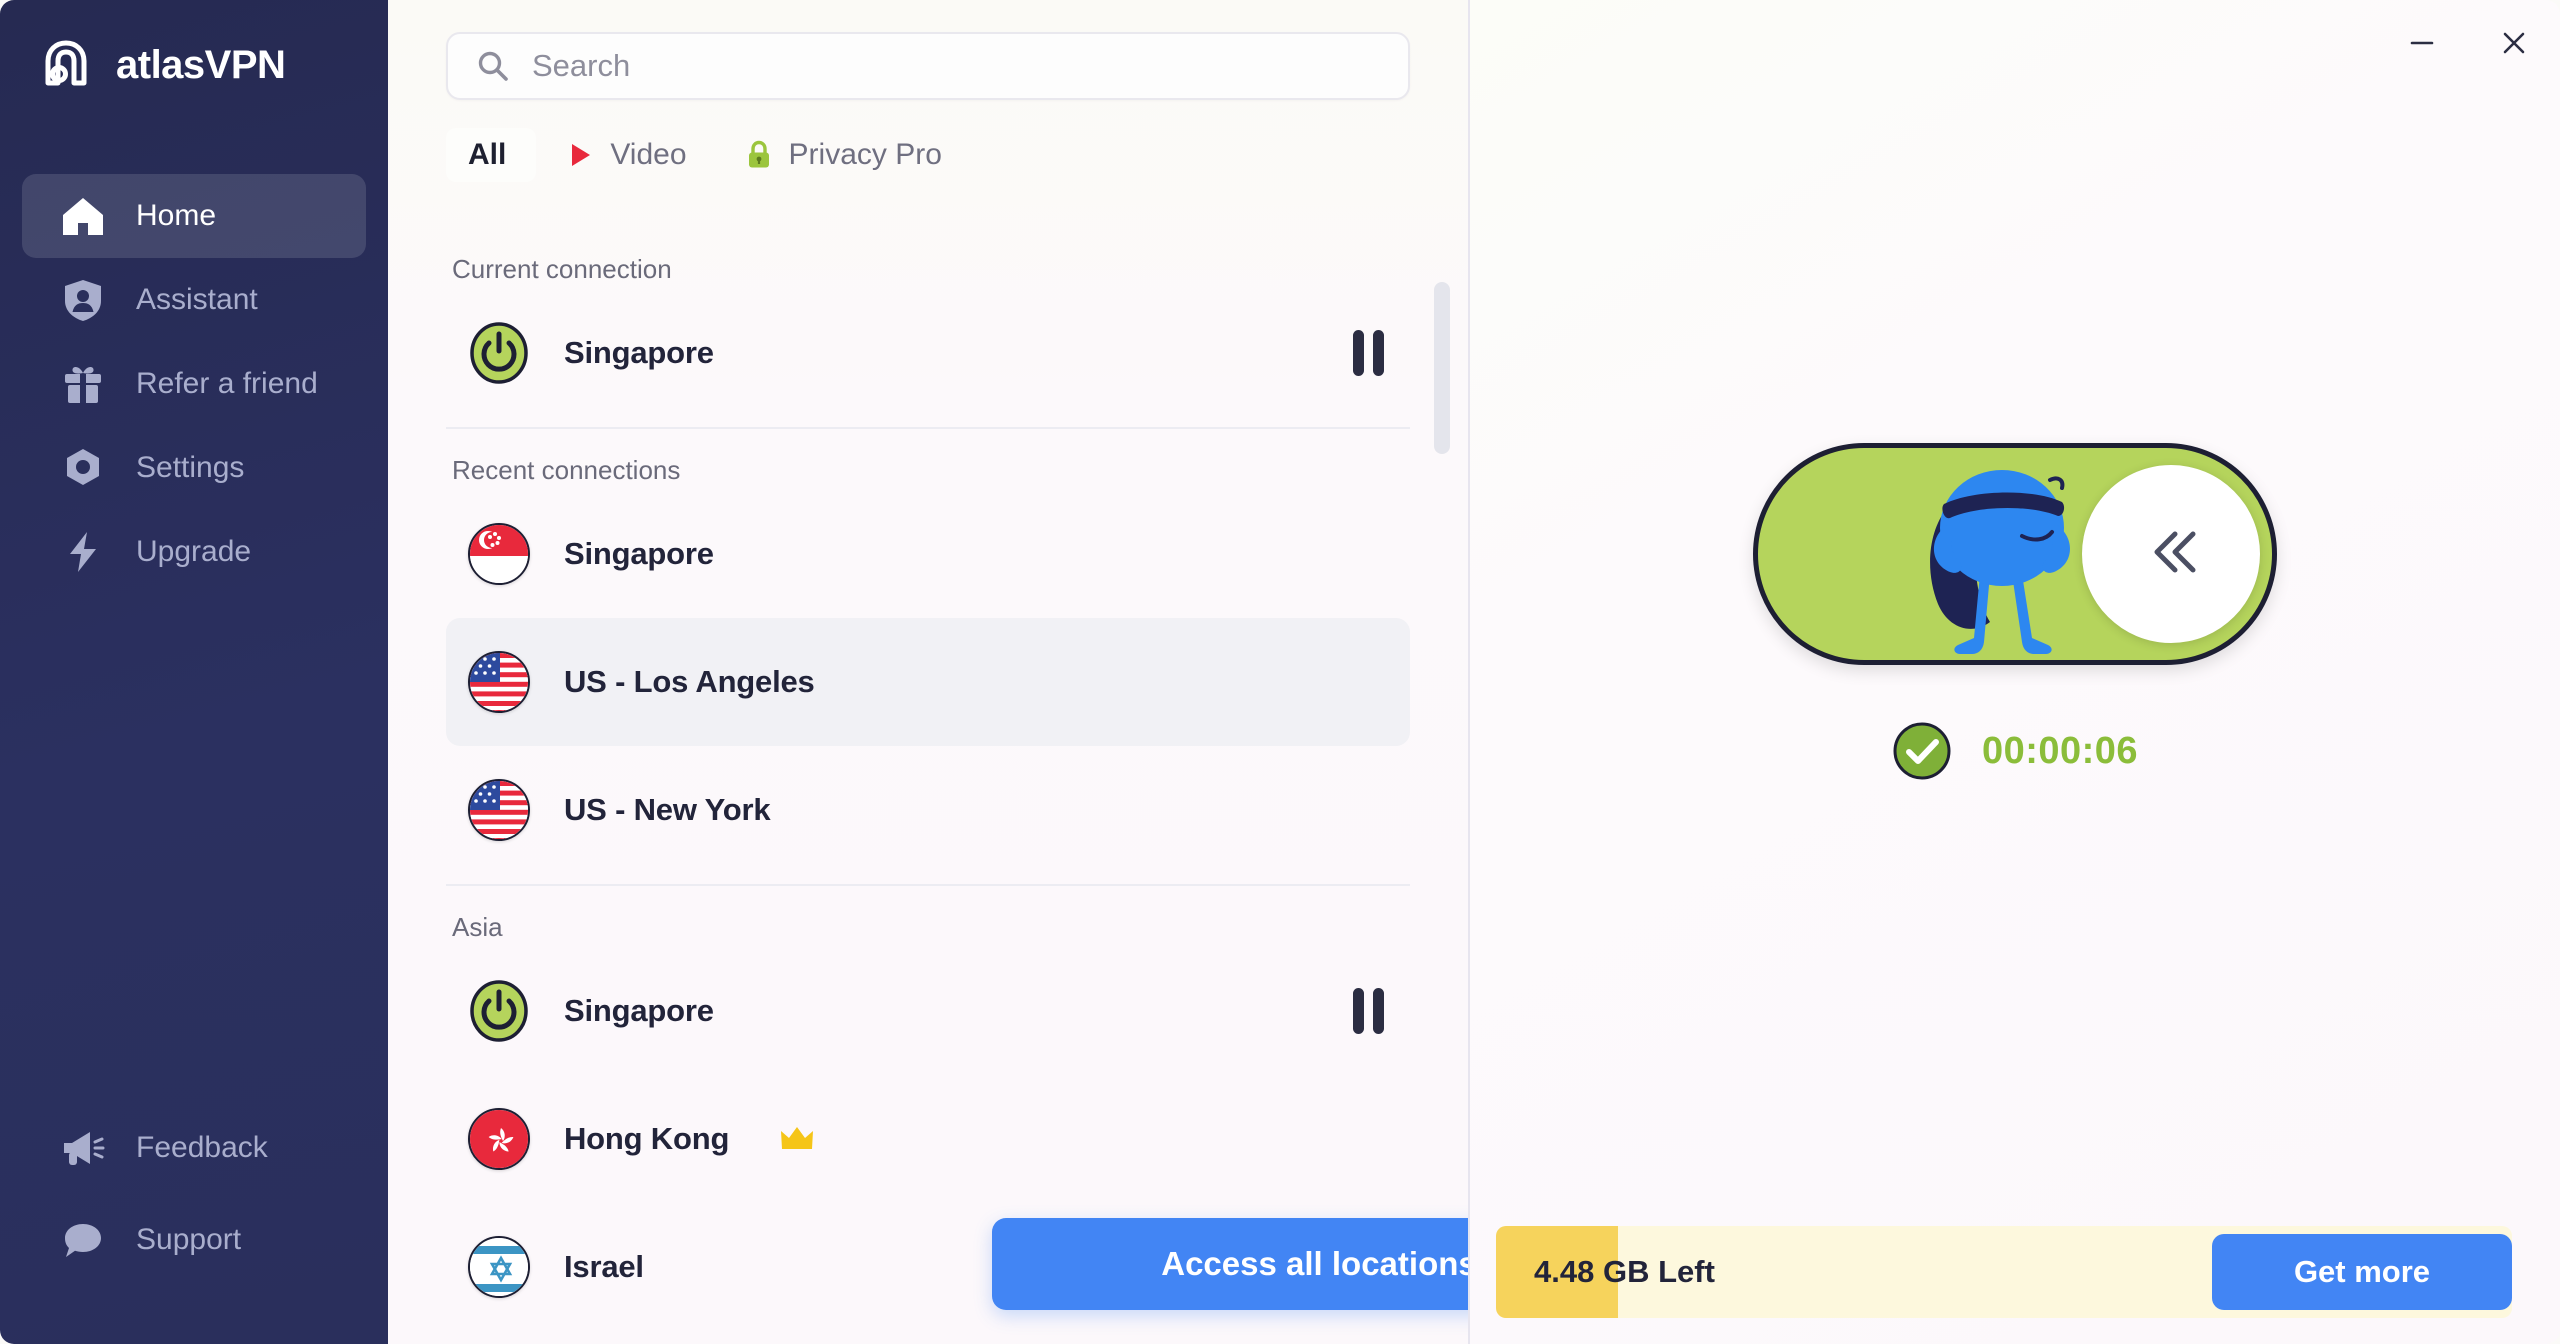 The image size is (2560, 1344). I want to click on gift-icon, so click(83, 384).